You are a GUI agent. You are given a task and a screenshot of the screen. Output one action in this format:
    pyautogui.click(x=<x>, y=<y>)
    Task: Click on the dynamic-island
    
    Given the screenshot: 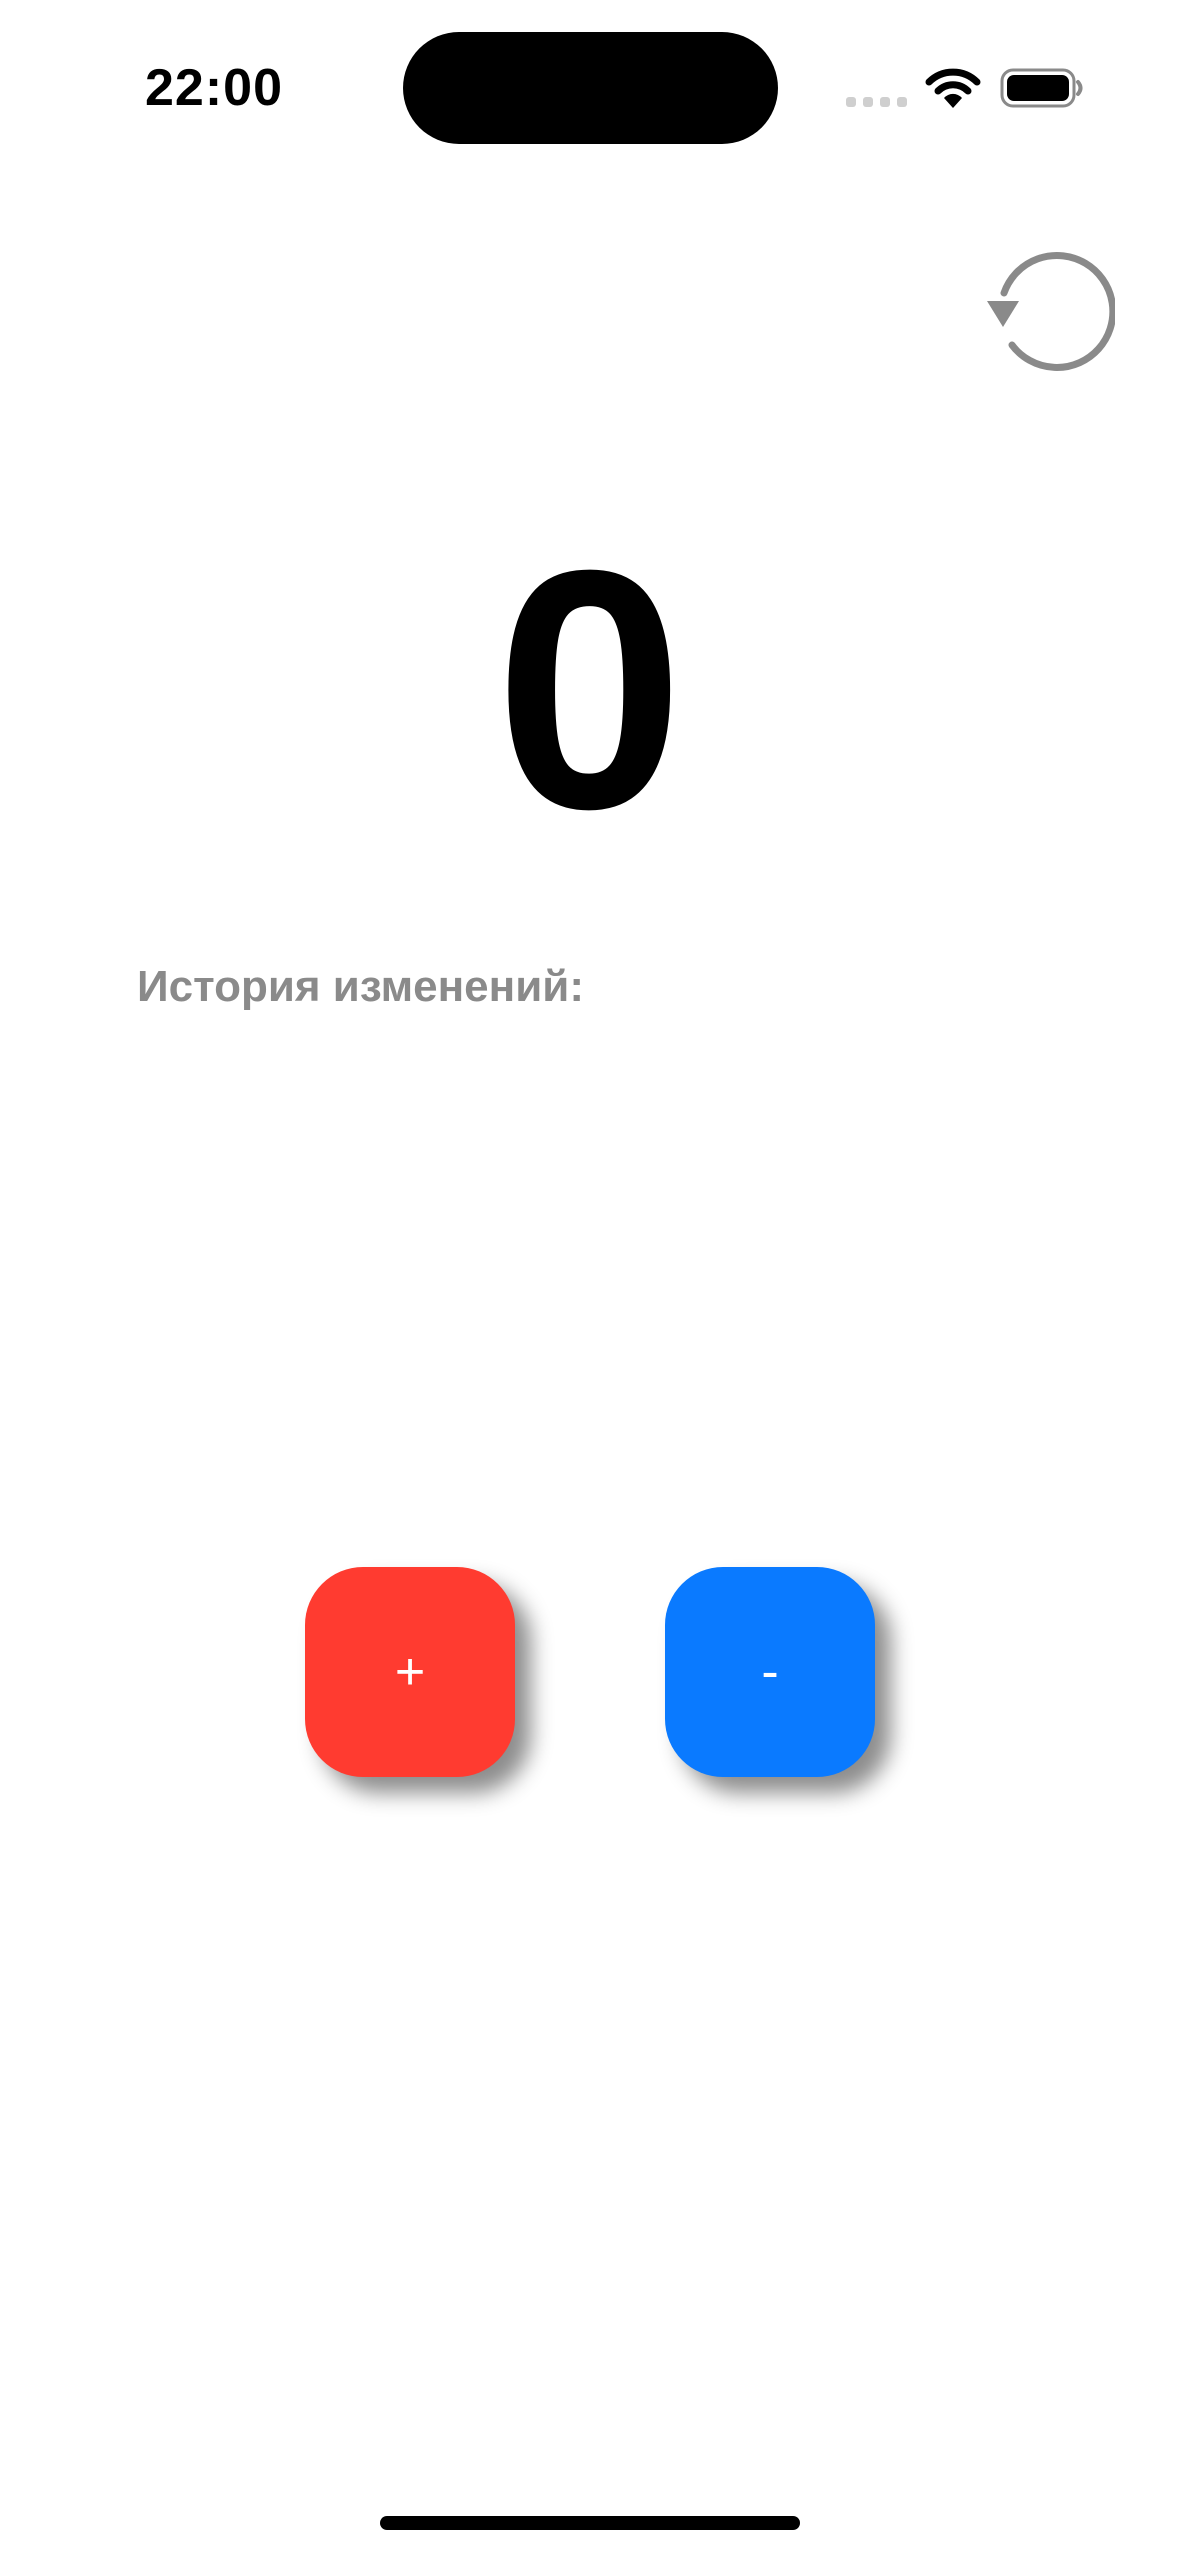 What is the action you would take?
    pyautogui.click(x=590, y=88)
    